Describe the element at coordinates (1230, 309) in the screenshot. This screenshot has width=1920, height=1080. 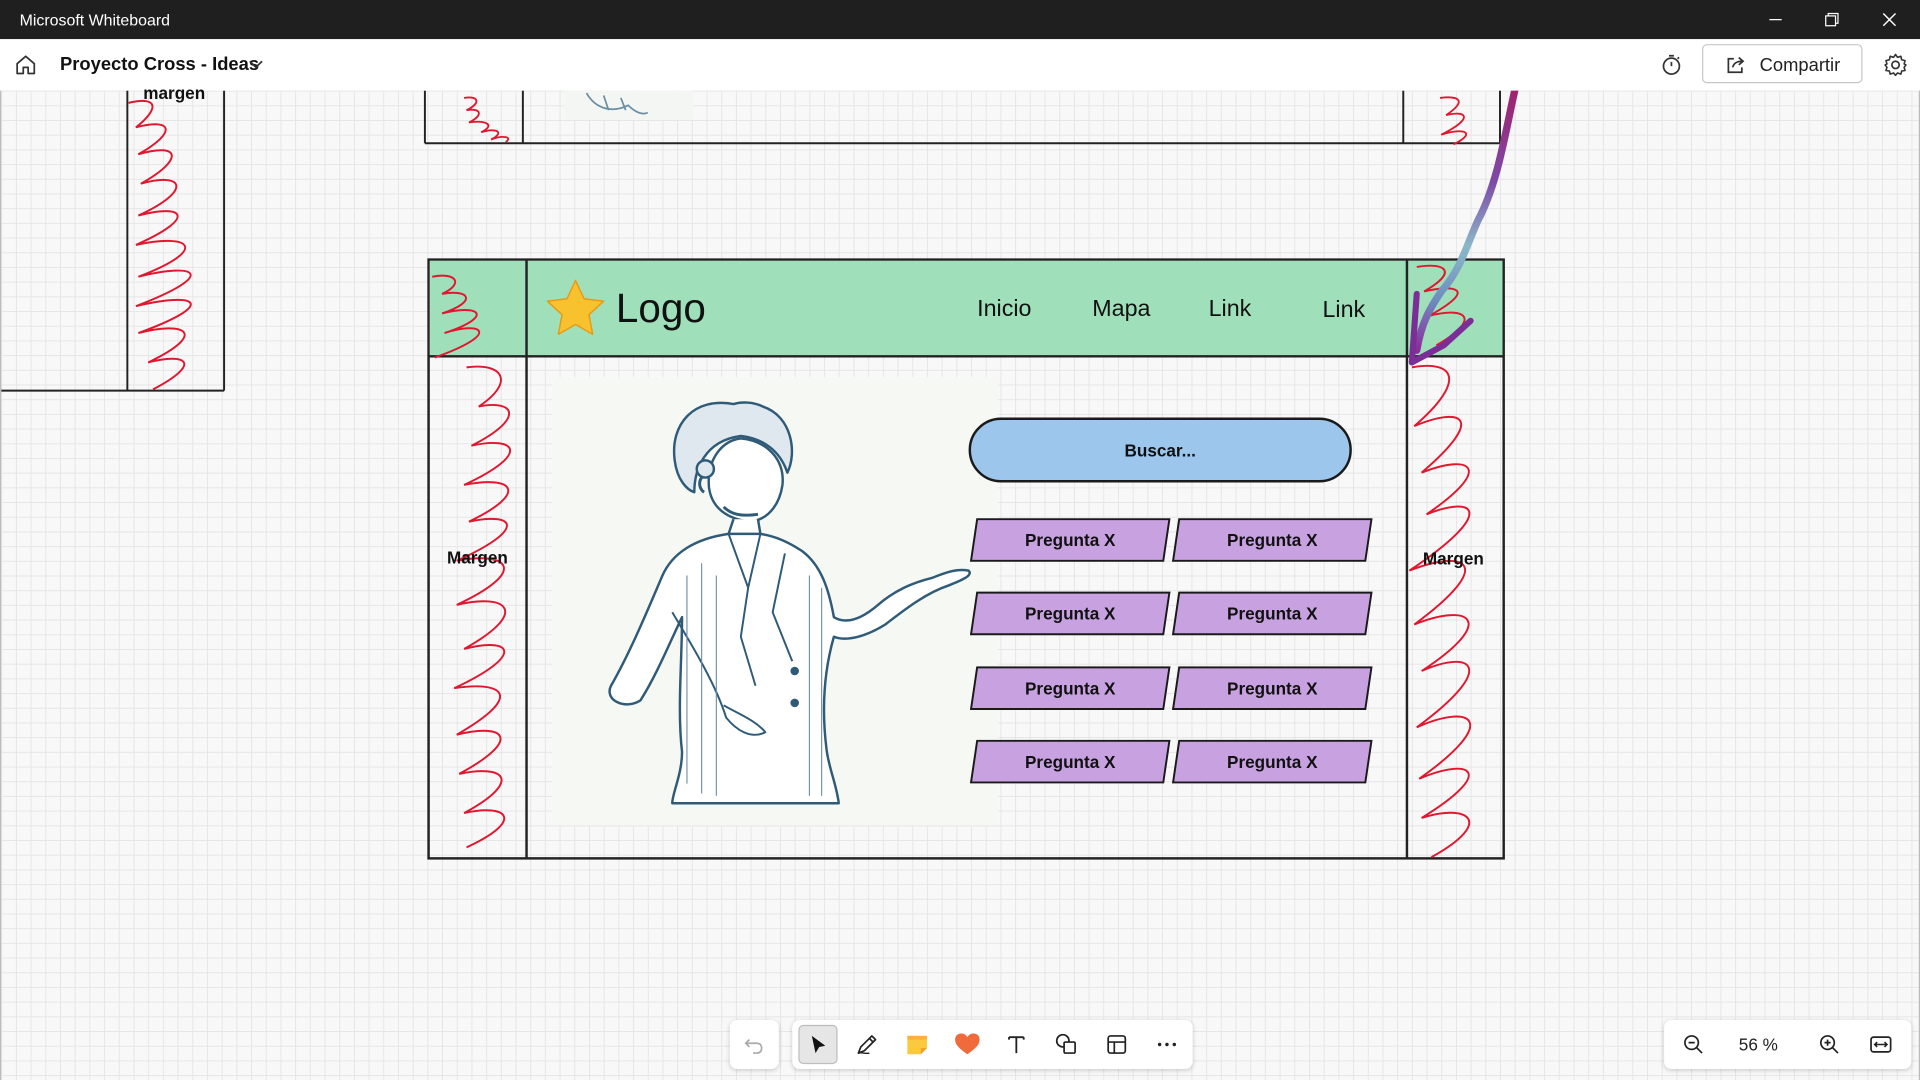
I see `nav-item-link-1: Link` at that location.